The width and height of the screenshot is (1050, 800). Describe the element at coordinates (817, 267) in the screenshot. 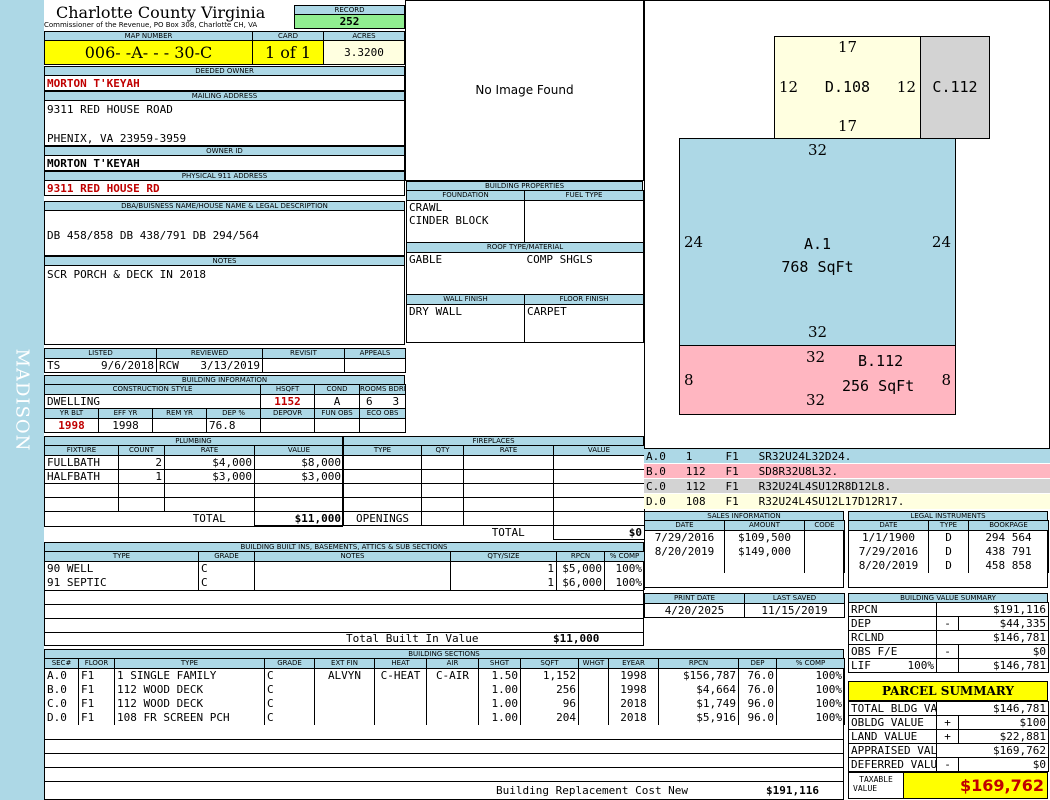

I see `sketch-a-sqft: 768 SqFt` at that location.